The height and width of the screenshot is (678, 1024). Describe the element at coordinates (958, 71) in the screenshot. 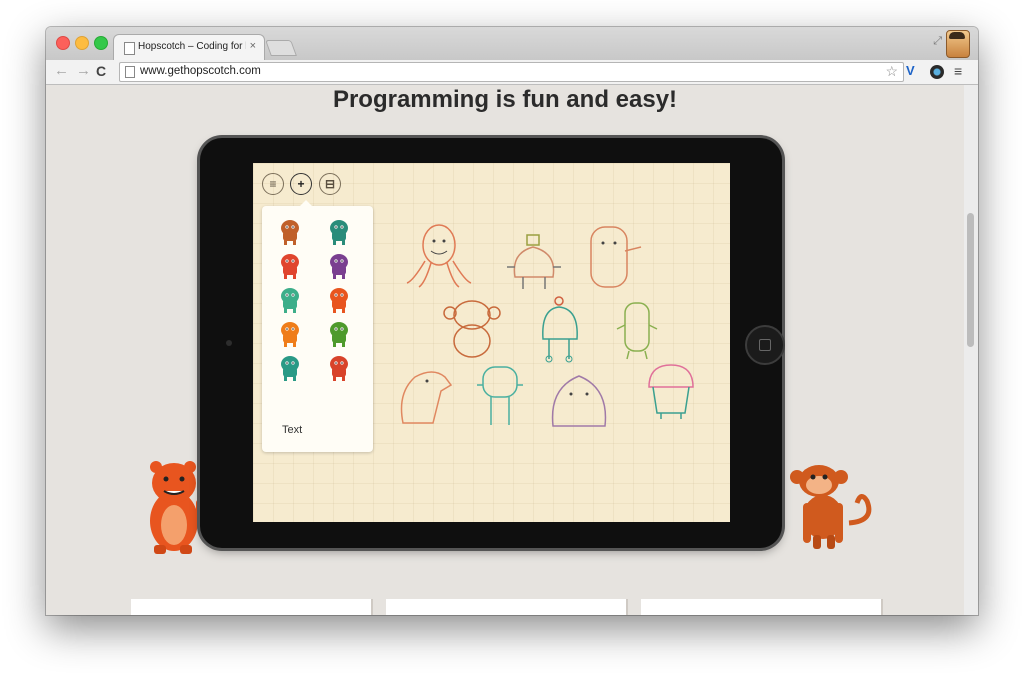

I see `chrome-menu-icon: ≡` at that location.